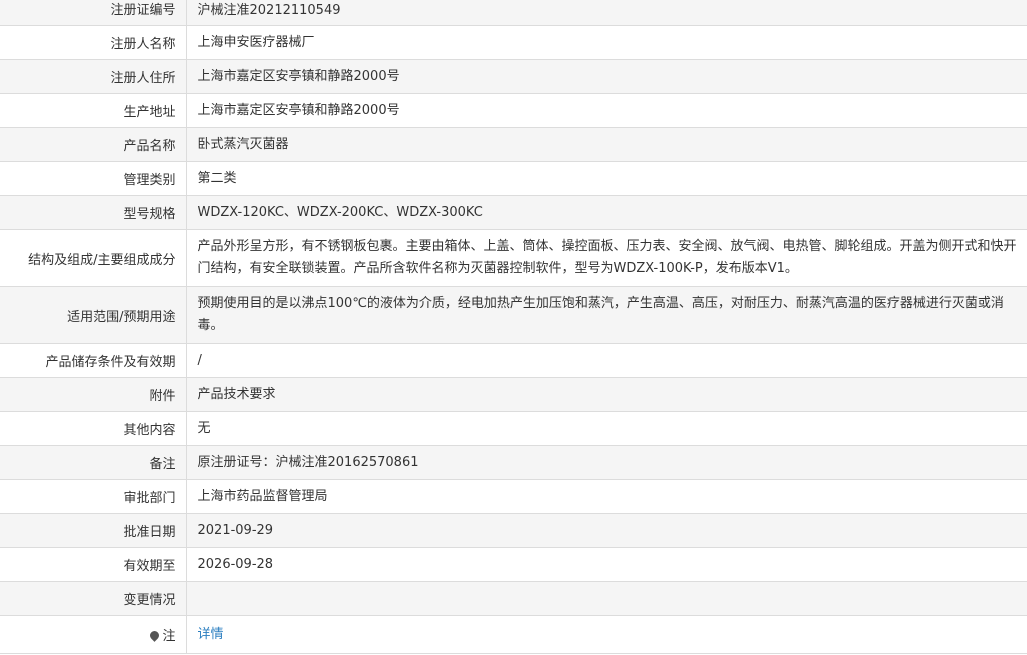 This screenshot has height=655, width=1027. What do you see at coordinates (93, 13) in the screenshot?
I see `row-label: 注册证编号` at bounding box center [93, 13].